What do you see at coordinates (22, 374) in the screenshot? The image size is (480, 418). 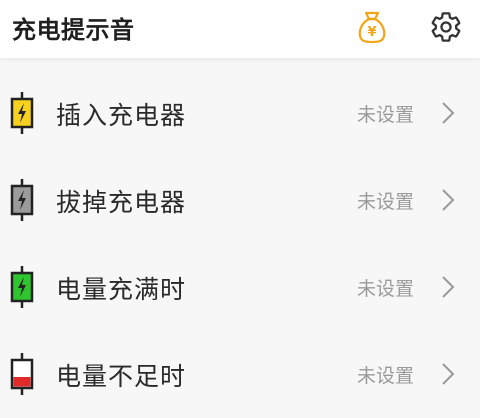 I see `battery-low-icon` at bounding box center [22, 374].